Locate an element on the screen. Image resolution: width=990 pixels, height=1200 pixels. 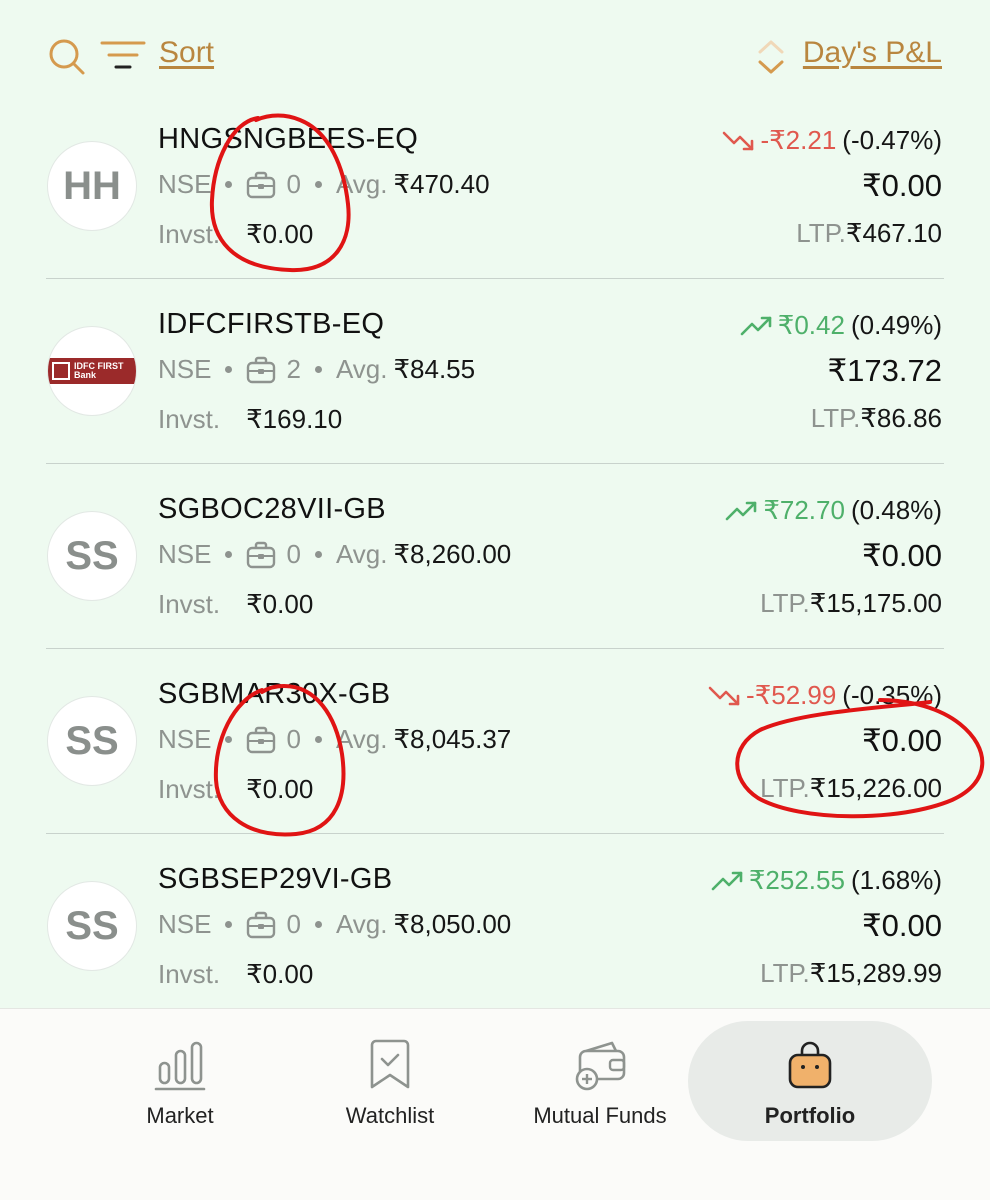
quantity: 2 is located at coordinates (293, 369).